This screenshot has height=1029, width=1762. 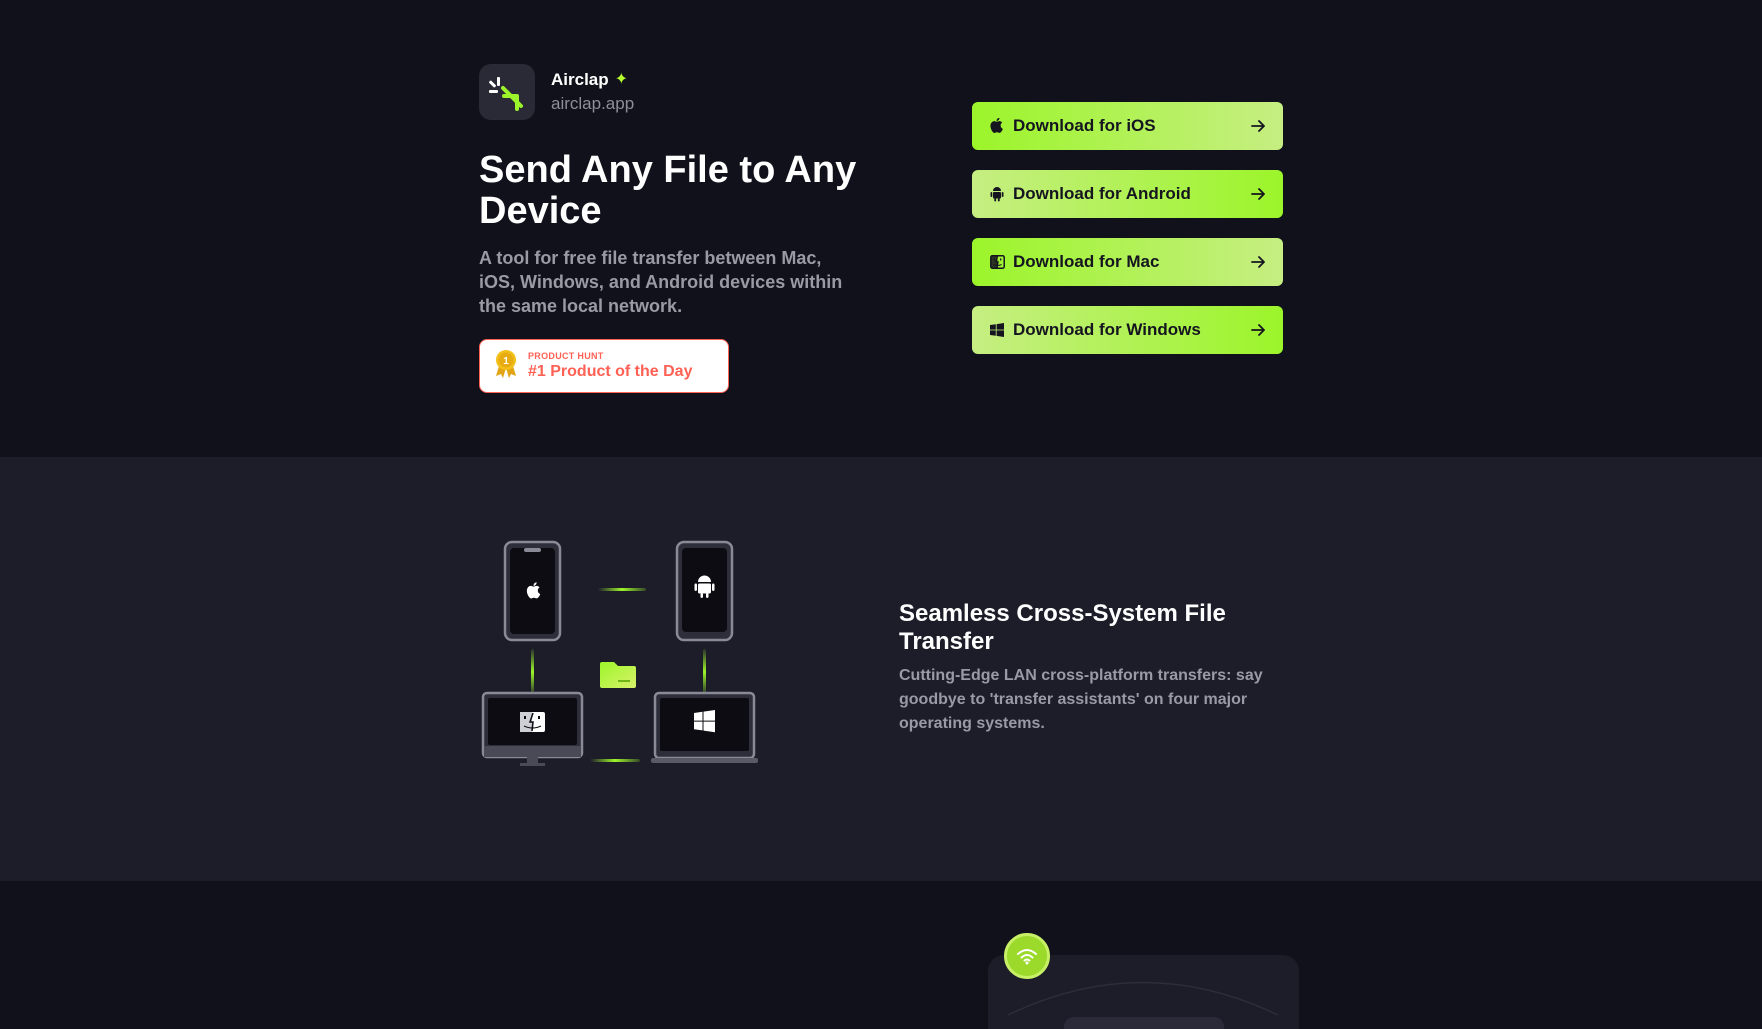 I want to click on airclap-logo-icon, so click(x=507, y=92).